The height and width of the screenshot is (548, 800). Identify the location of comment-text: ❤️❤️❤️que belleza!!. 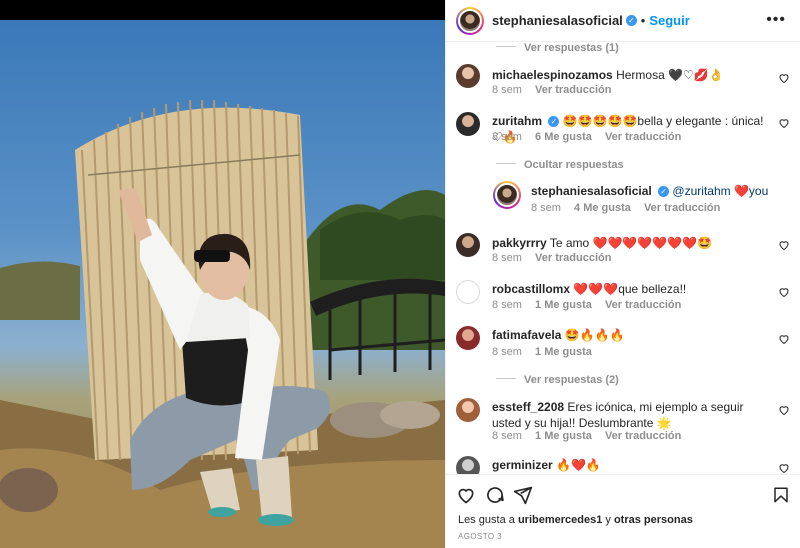
(630, 289).